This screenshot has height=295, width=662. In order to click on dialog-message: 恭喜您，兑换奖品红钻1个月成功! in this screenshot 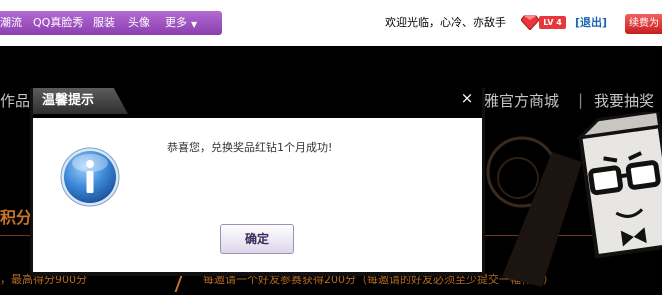, I will do `click(250, 147)`.